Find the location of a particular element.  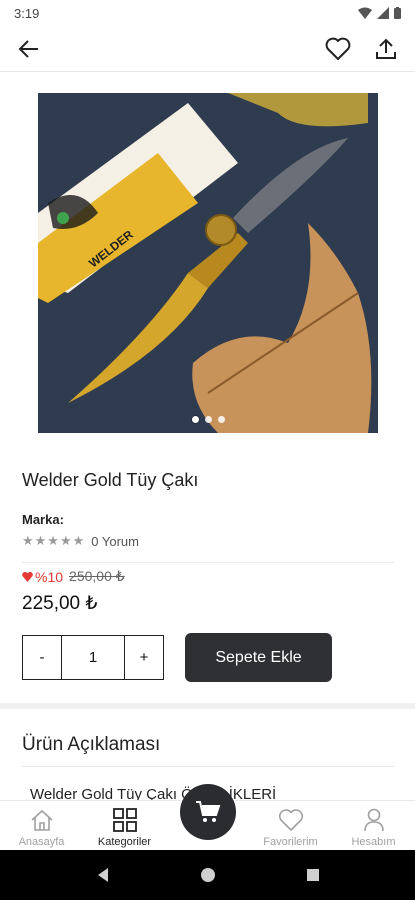

user-icon is located at coordinates (373, 820).